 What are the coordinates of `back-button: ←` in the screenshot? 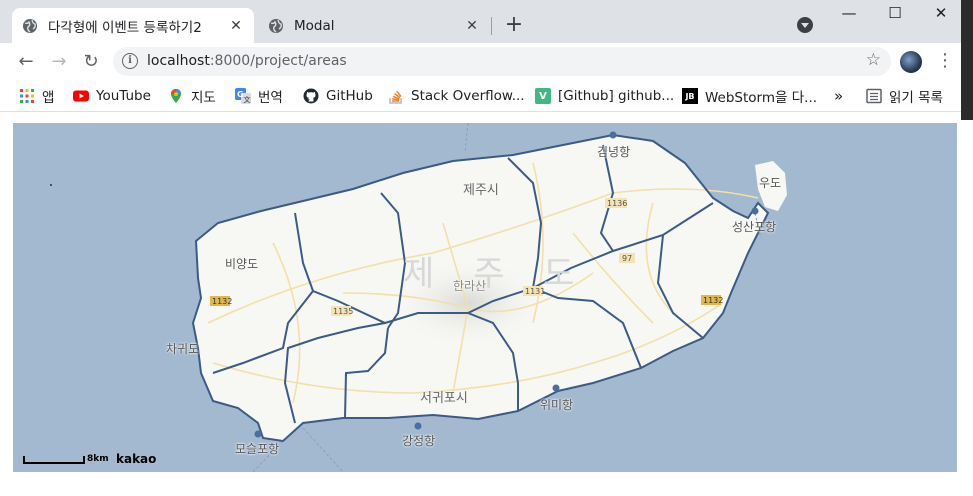 It's located at (26, 62).